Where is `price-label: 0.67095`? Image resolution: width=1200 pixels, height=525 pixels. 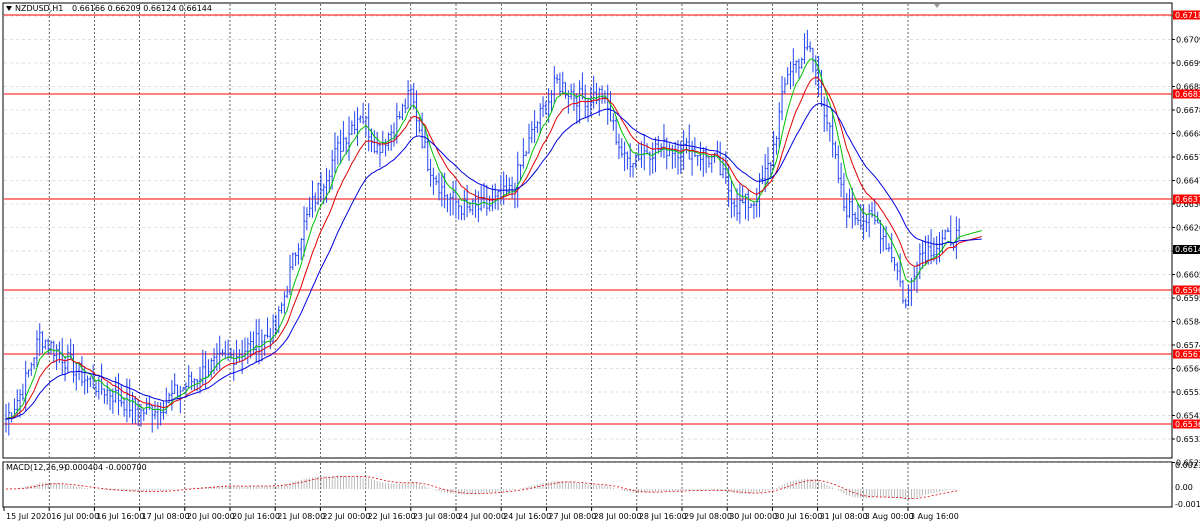
price-label: 0.67095 is located at coordinates (1188, 40).